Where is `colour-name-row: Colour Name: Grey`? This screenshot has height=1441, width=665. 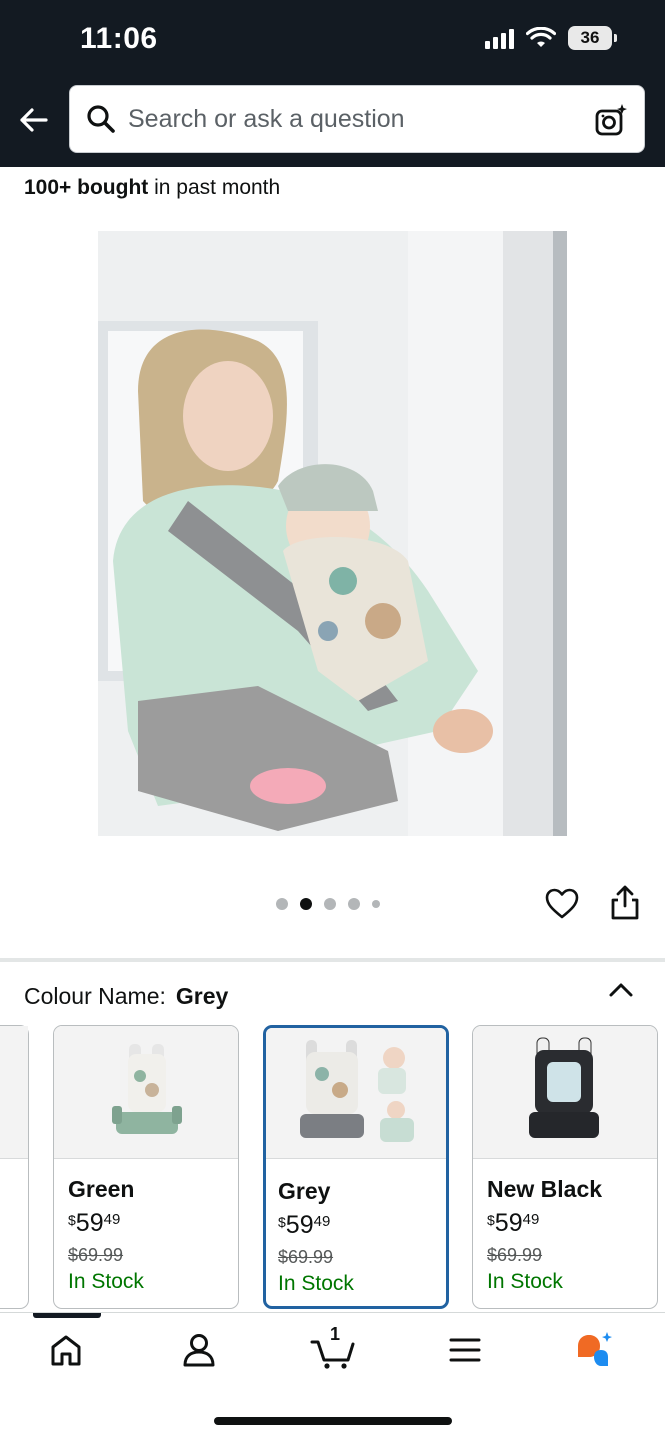 colour-name-row: Colour Name: Grey is located at coordinates (126, 996).